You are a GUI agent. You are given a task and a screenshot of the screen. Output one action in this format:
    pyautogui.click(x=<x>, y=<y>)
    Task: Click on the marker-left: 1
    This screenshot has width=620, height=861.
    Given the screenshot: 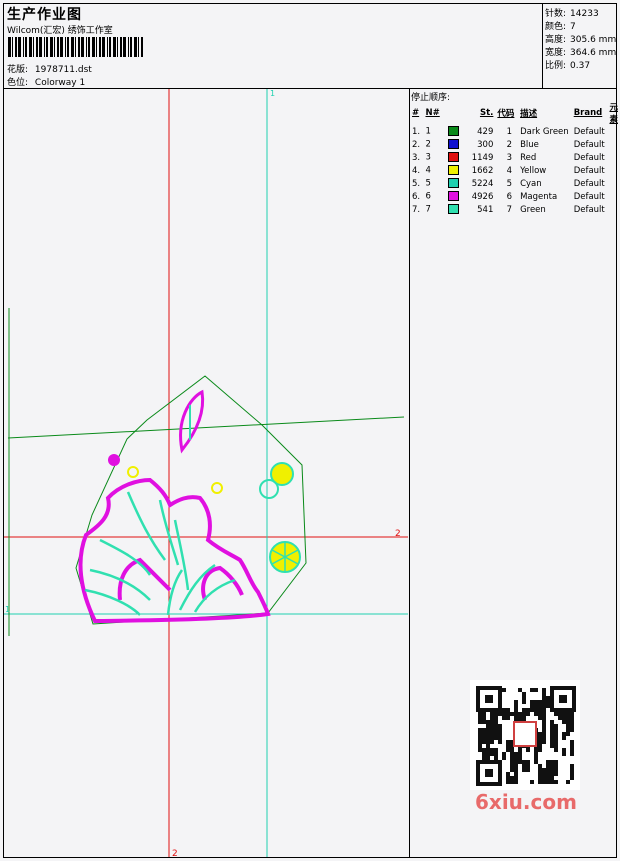 What is the action you would take?
    pyautogui.click(x=7, y=609)
    